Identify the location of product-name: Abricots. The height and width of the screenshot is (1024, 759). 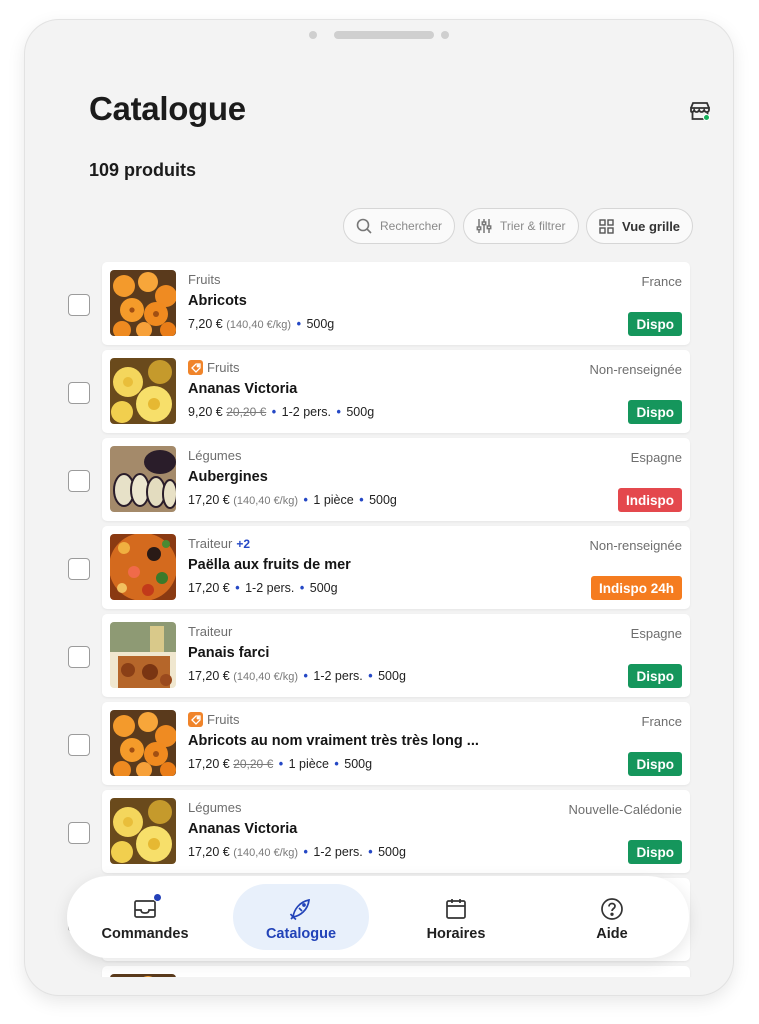
(217, 301).